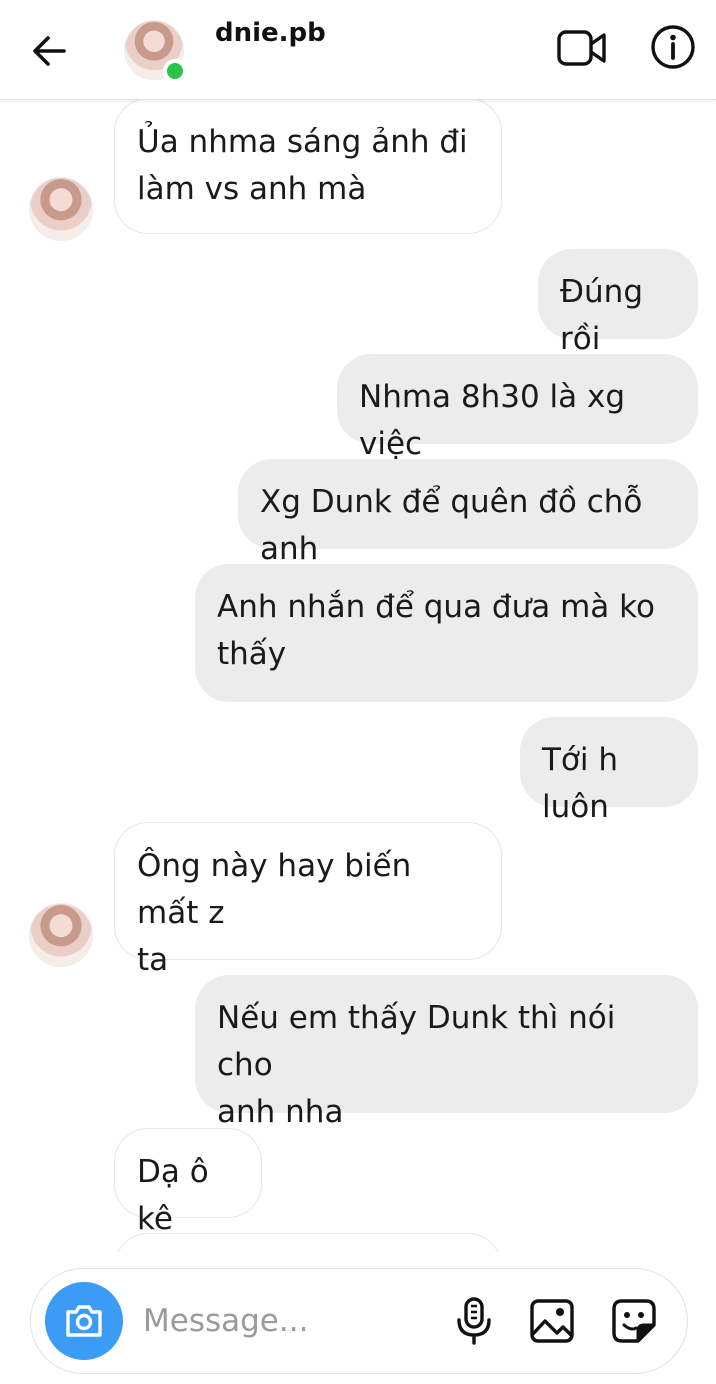 The height and width of the screenshot is (1384, 716). Describe the element at coordinates (308, 1242) in the screenshot. I see `incoming-message-partial` at that location.